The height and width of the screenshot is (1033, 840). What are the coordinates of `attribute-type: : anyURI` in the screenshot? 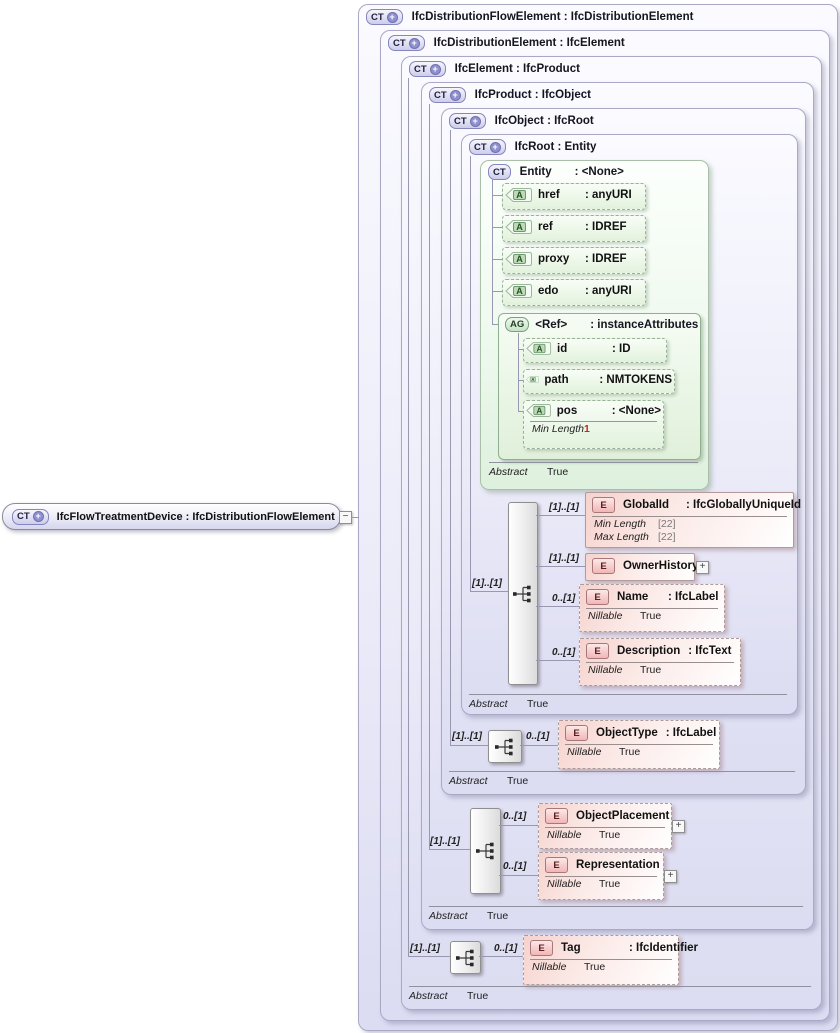 It's located at (608, 195).